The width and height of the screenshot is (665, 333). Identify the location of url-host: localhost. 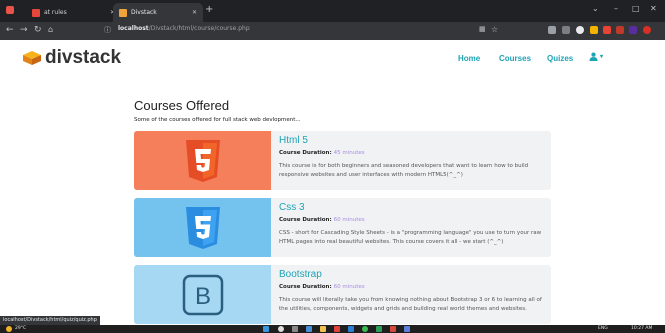
(133, 28).